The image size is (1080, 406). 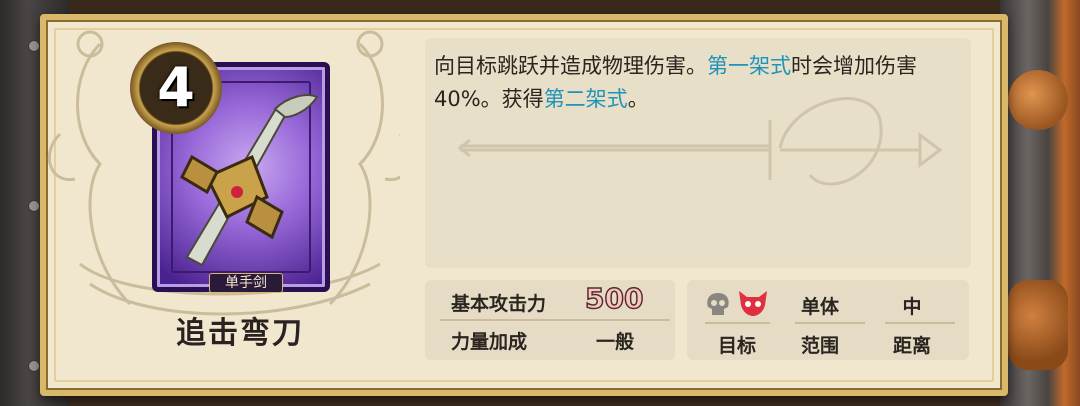 What do you see at coordinates (753, 303) in the screenshot?
I see `demon-icon` at bounding box center [753, 303].